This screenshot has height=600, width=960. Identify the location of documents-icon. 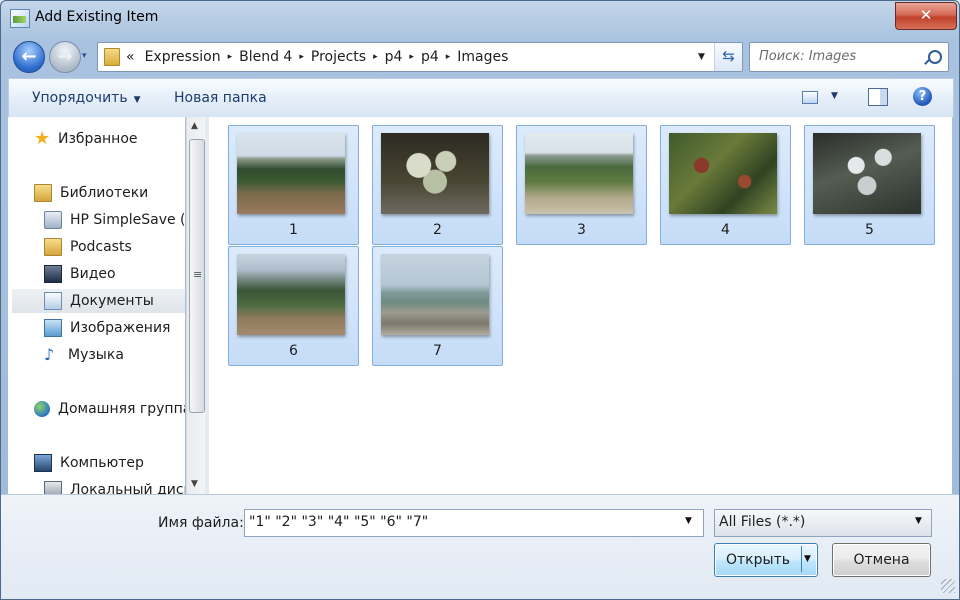
(53, 301).